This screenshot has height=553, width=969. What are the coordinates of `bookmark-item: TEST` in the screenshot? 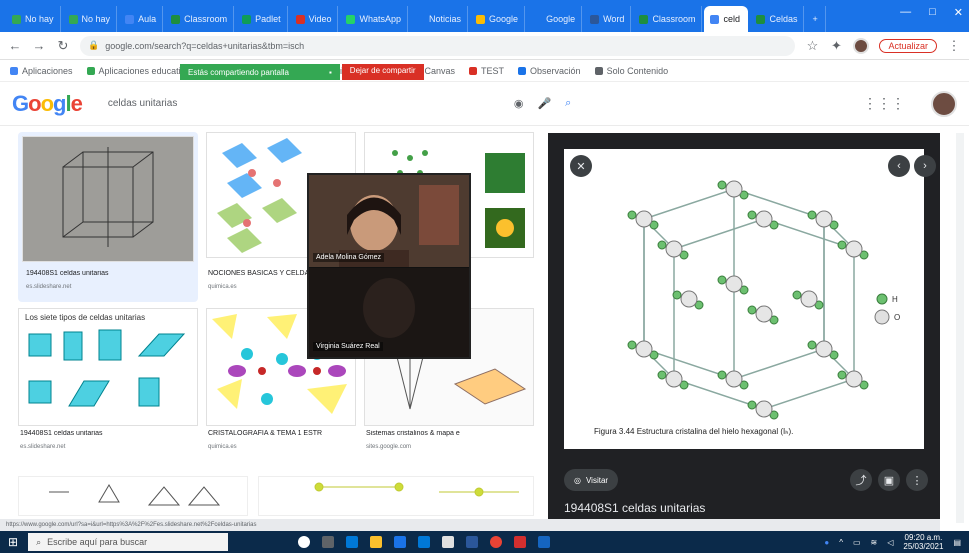 It's located at (486, 71).